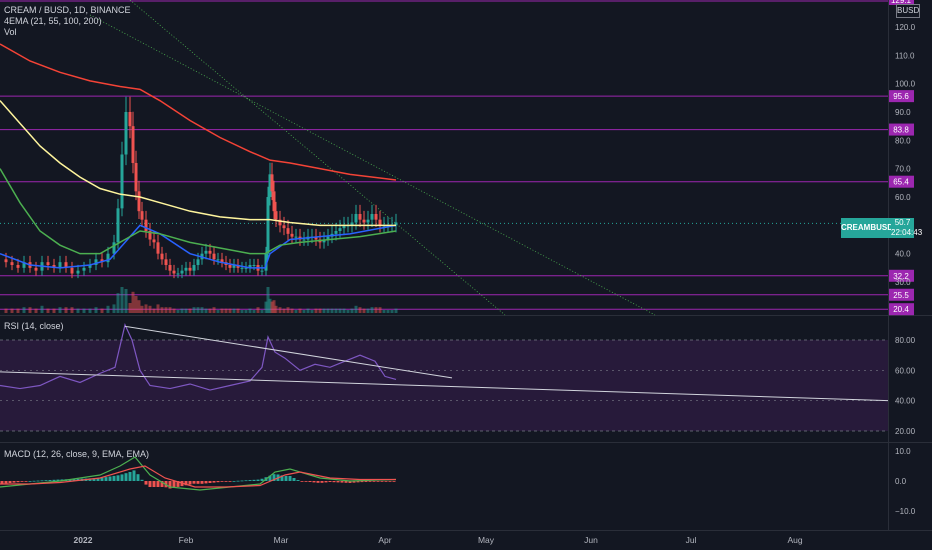  Describe the element at coordinates (67, 10) in the screenshot. I see `symbol-title: CREAM / BUSD, 1D, BINANCE` at that location.